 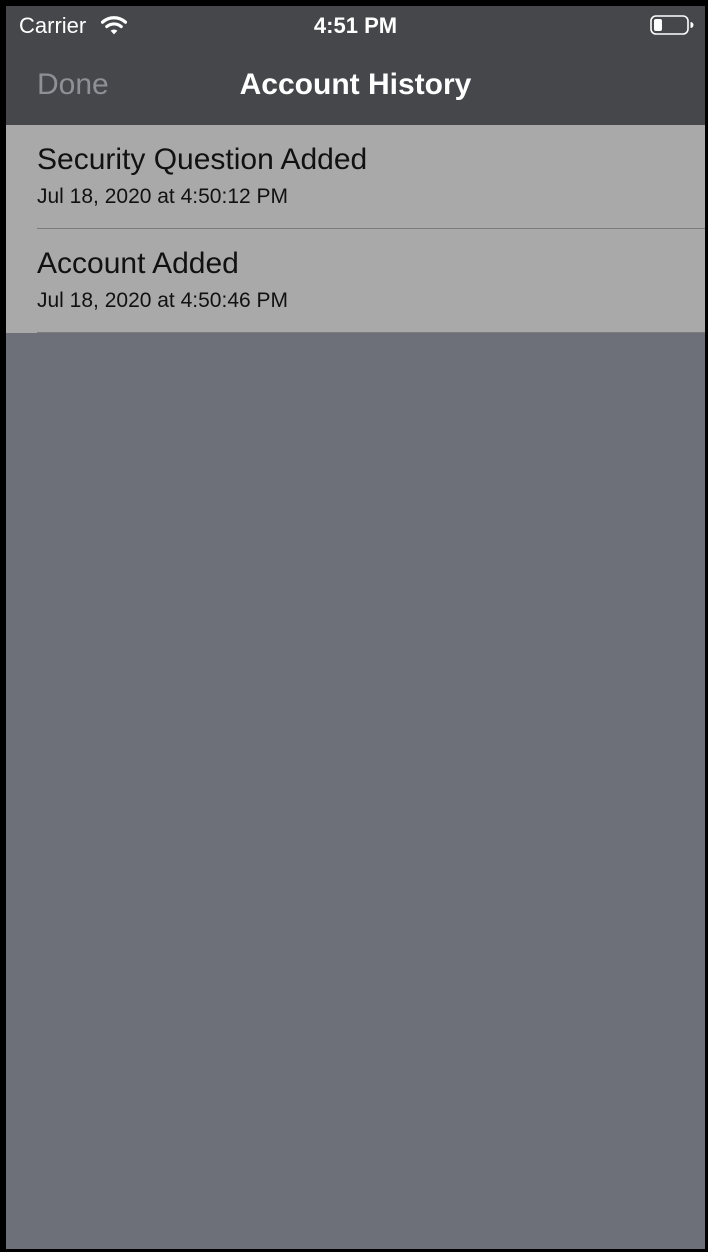 What do you see at coordinates (163, 196) in the screenshot?
I see `history-event-timestamp: Jul 18, 2020 at 4:50:12 PM` at bounding box center [163, 196].